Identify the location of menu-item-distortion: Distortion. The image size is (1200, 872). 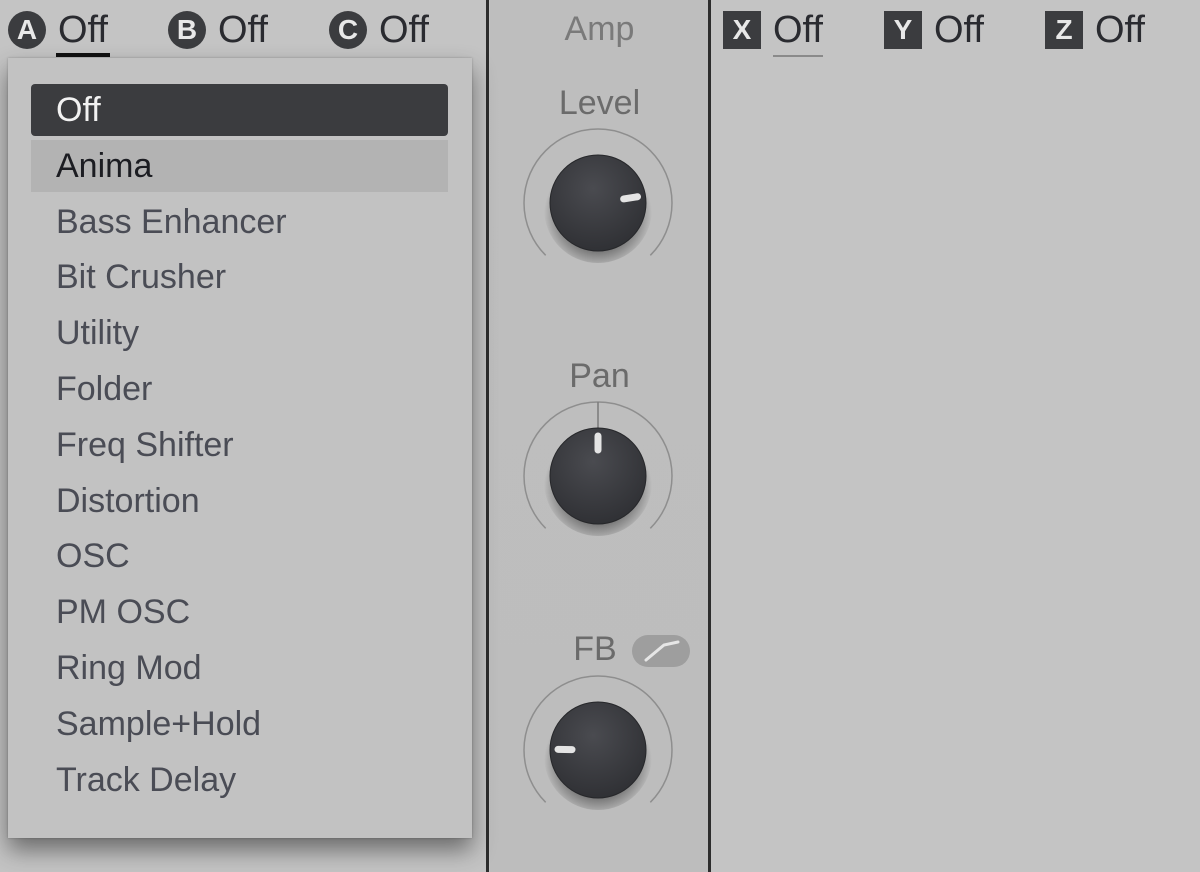
(239, 501).